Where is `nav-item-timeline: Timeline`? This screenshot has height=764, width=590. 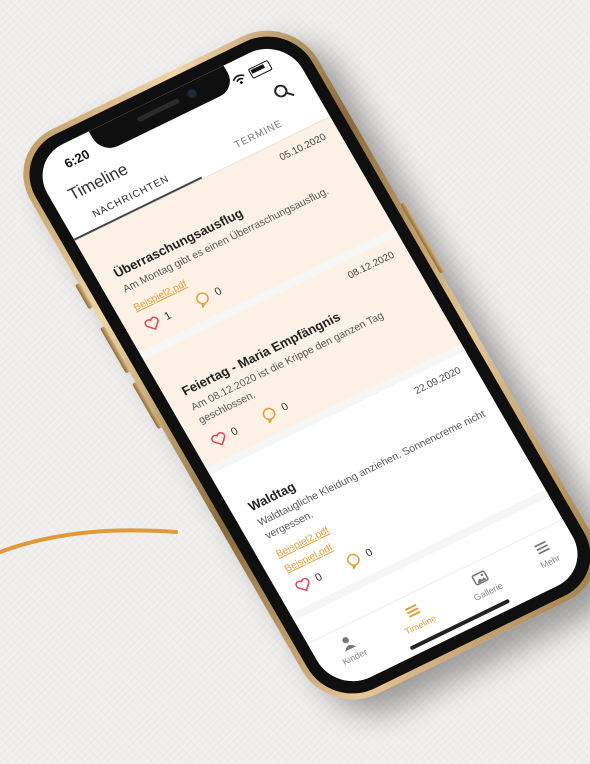 nav-item-timeline: Timeline is located at coordinates (415, 617).